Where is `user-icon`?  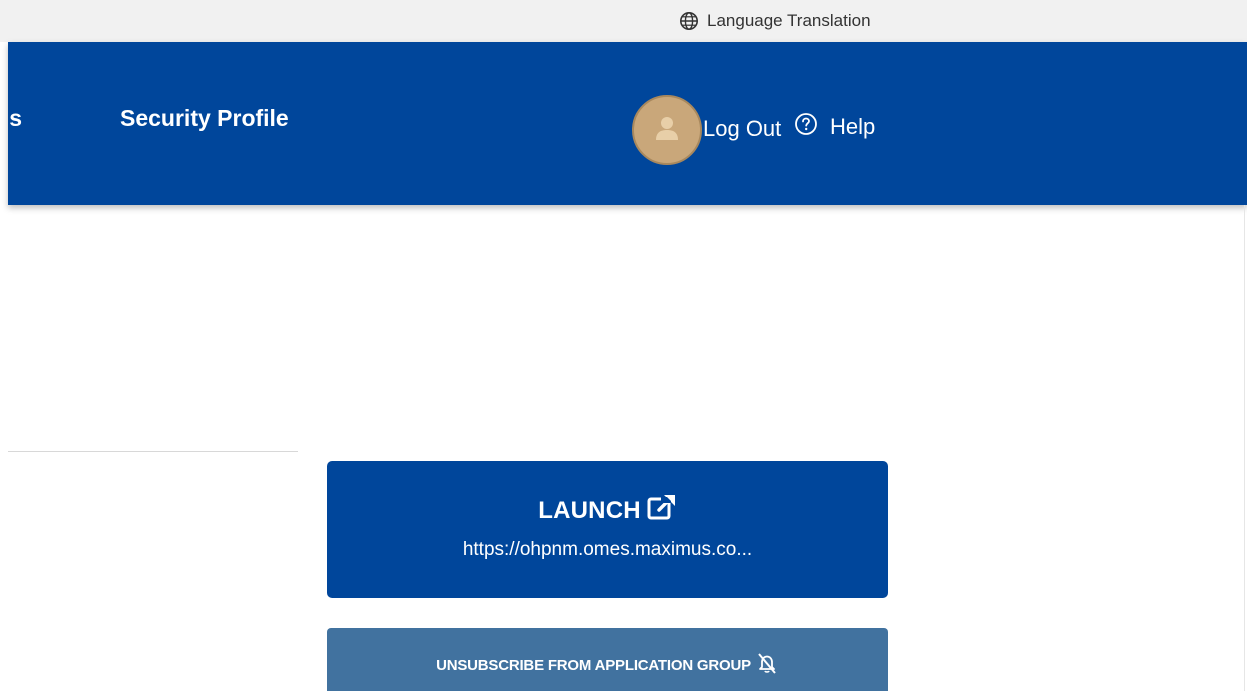
user-icon is located at coordinates (667, 130).